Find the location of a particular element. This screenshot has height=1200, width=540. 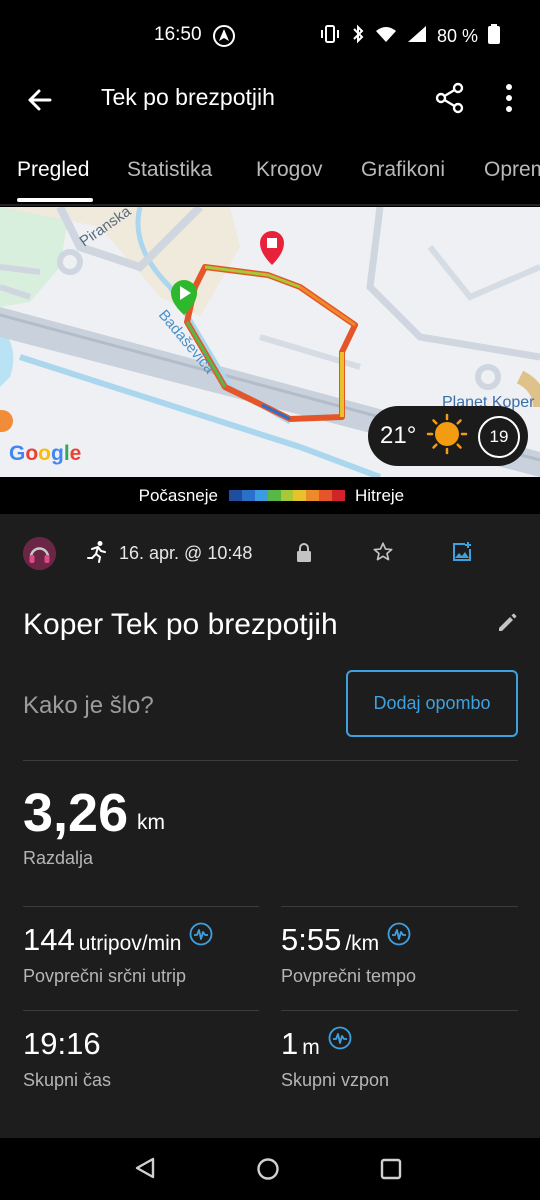

tab-statistika: Statistika is located at coordinates (169, 170).